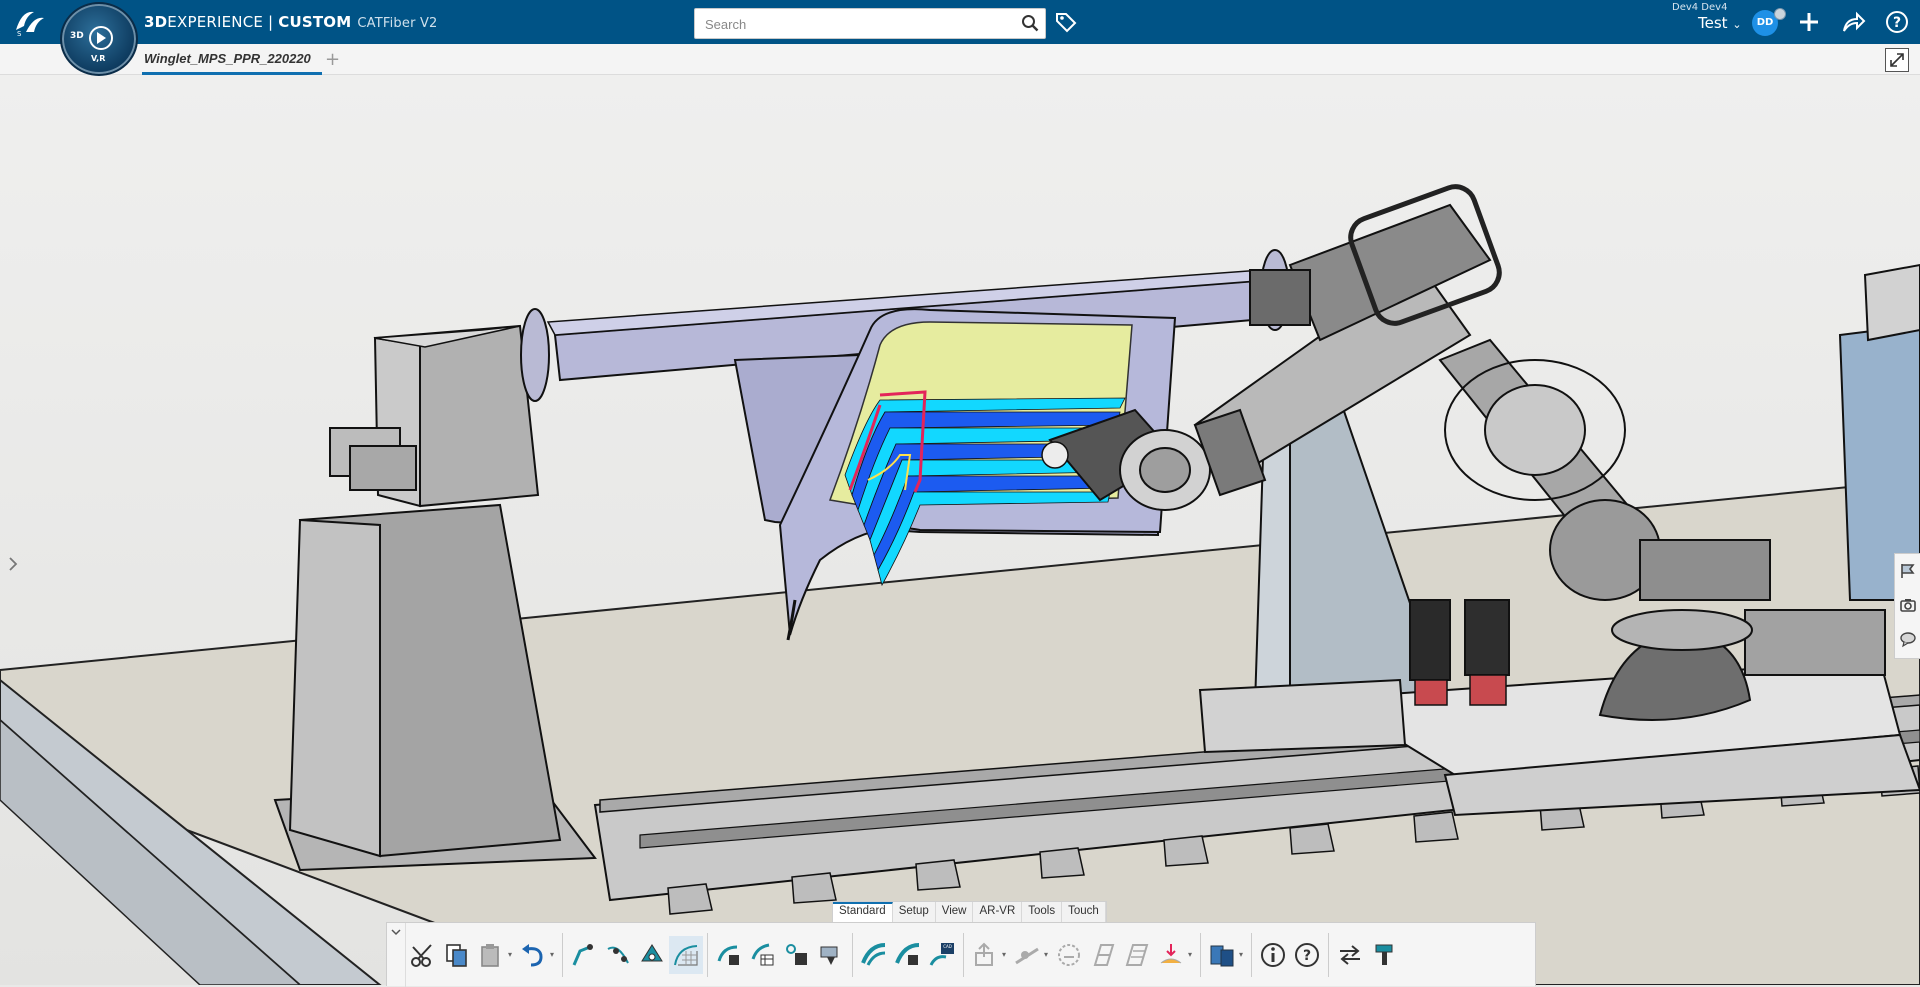 The height and width of the screenshot is (987, 1920). What do you see at coordinates (985, 488) in the screenshot?
I see `fiber-plies` at bounding box center [985, 488].